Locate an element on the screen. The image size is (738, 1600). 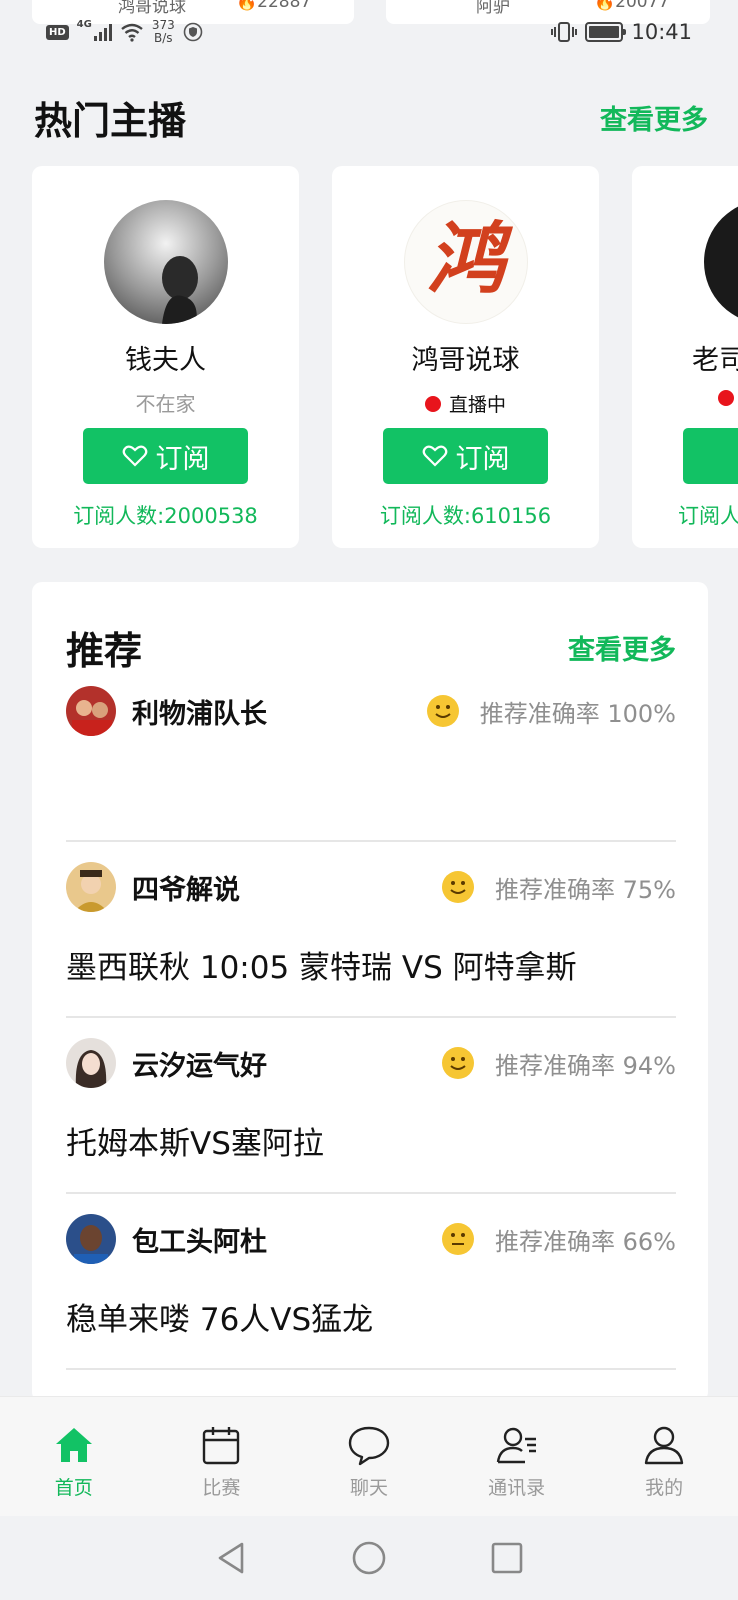
accuracy-rate: 推荐准确率 94% is located at coordinates (585, 1065).